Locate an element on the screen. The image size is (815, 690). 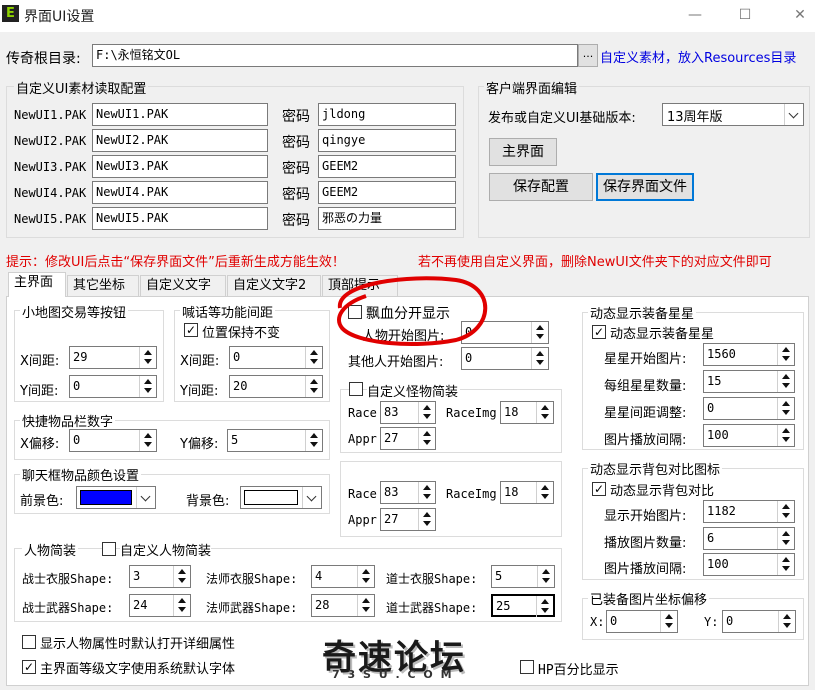
mage-cloth-spinner: 4 is located at coordinates (343, 576).